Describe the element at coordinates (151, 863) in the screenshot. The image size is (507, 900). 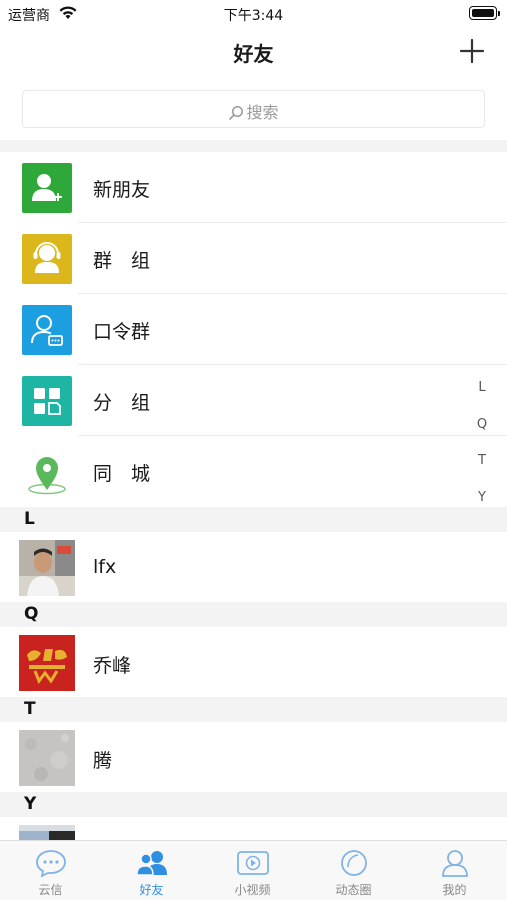
I see `friends-icon` at that location.